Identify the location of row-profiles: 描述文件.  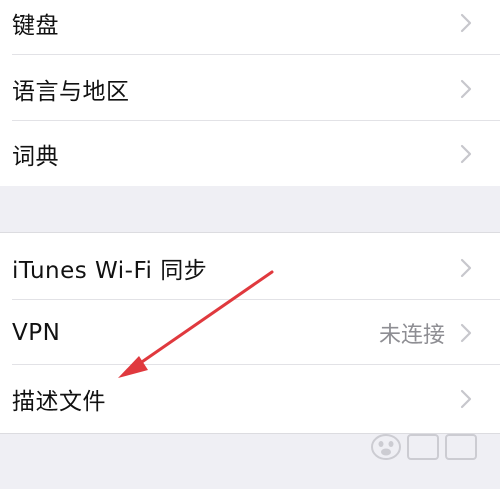
(250, 398).